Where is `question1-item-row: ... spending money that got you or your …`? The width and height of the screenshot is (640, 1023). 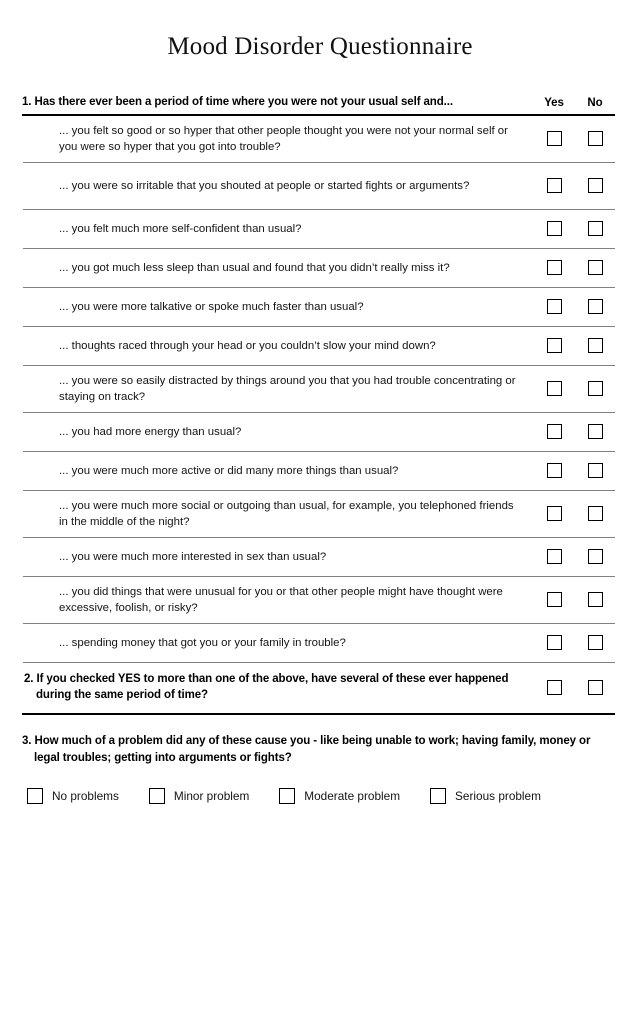
question1-item-row: ... spending money that got you or your … is located at coordinates (319, 643).